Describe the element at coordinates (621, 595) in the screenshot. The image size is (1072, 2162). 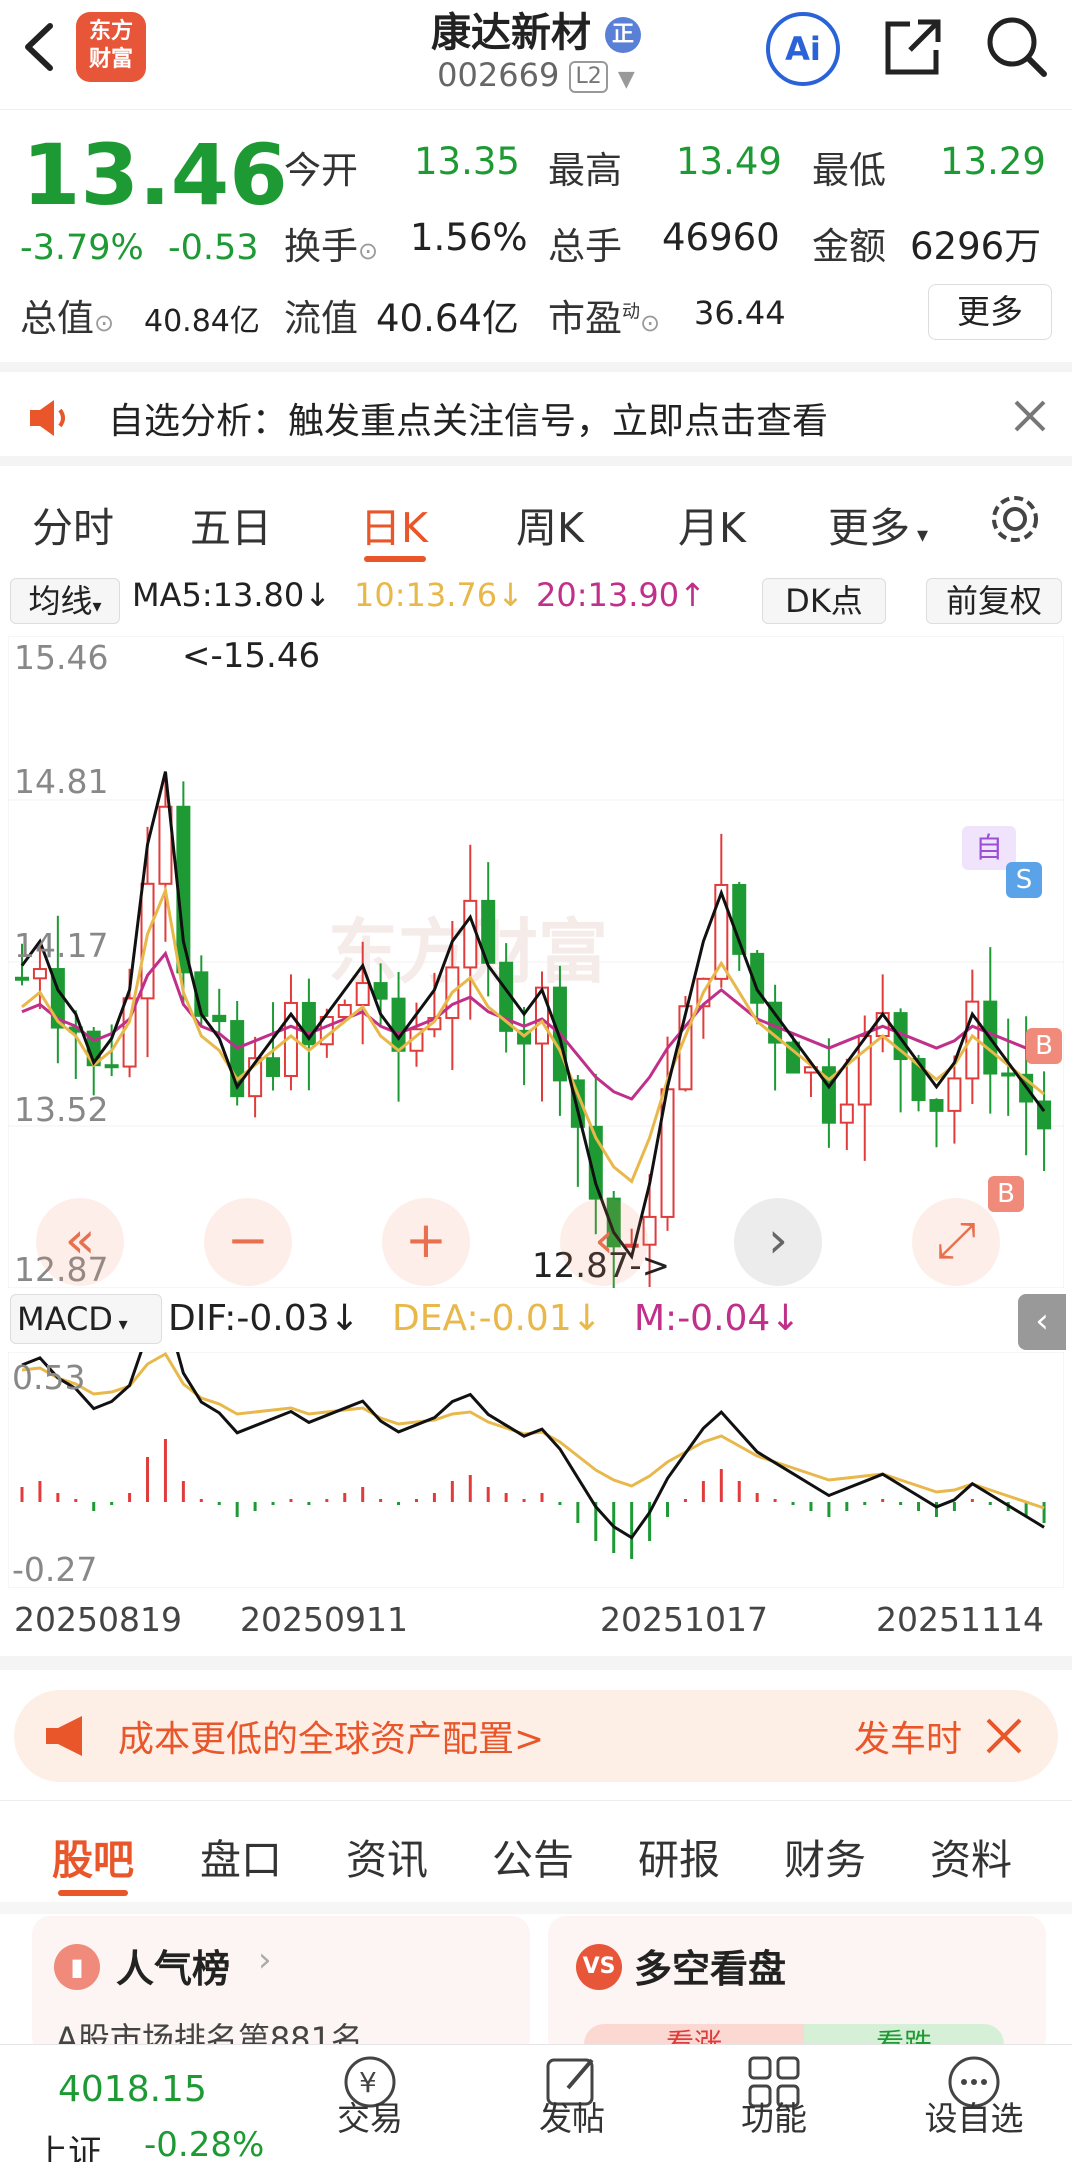
I see `ma20-value: 20:13.90↑` at that location.